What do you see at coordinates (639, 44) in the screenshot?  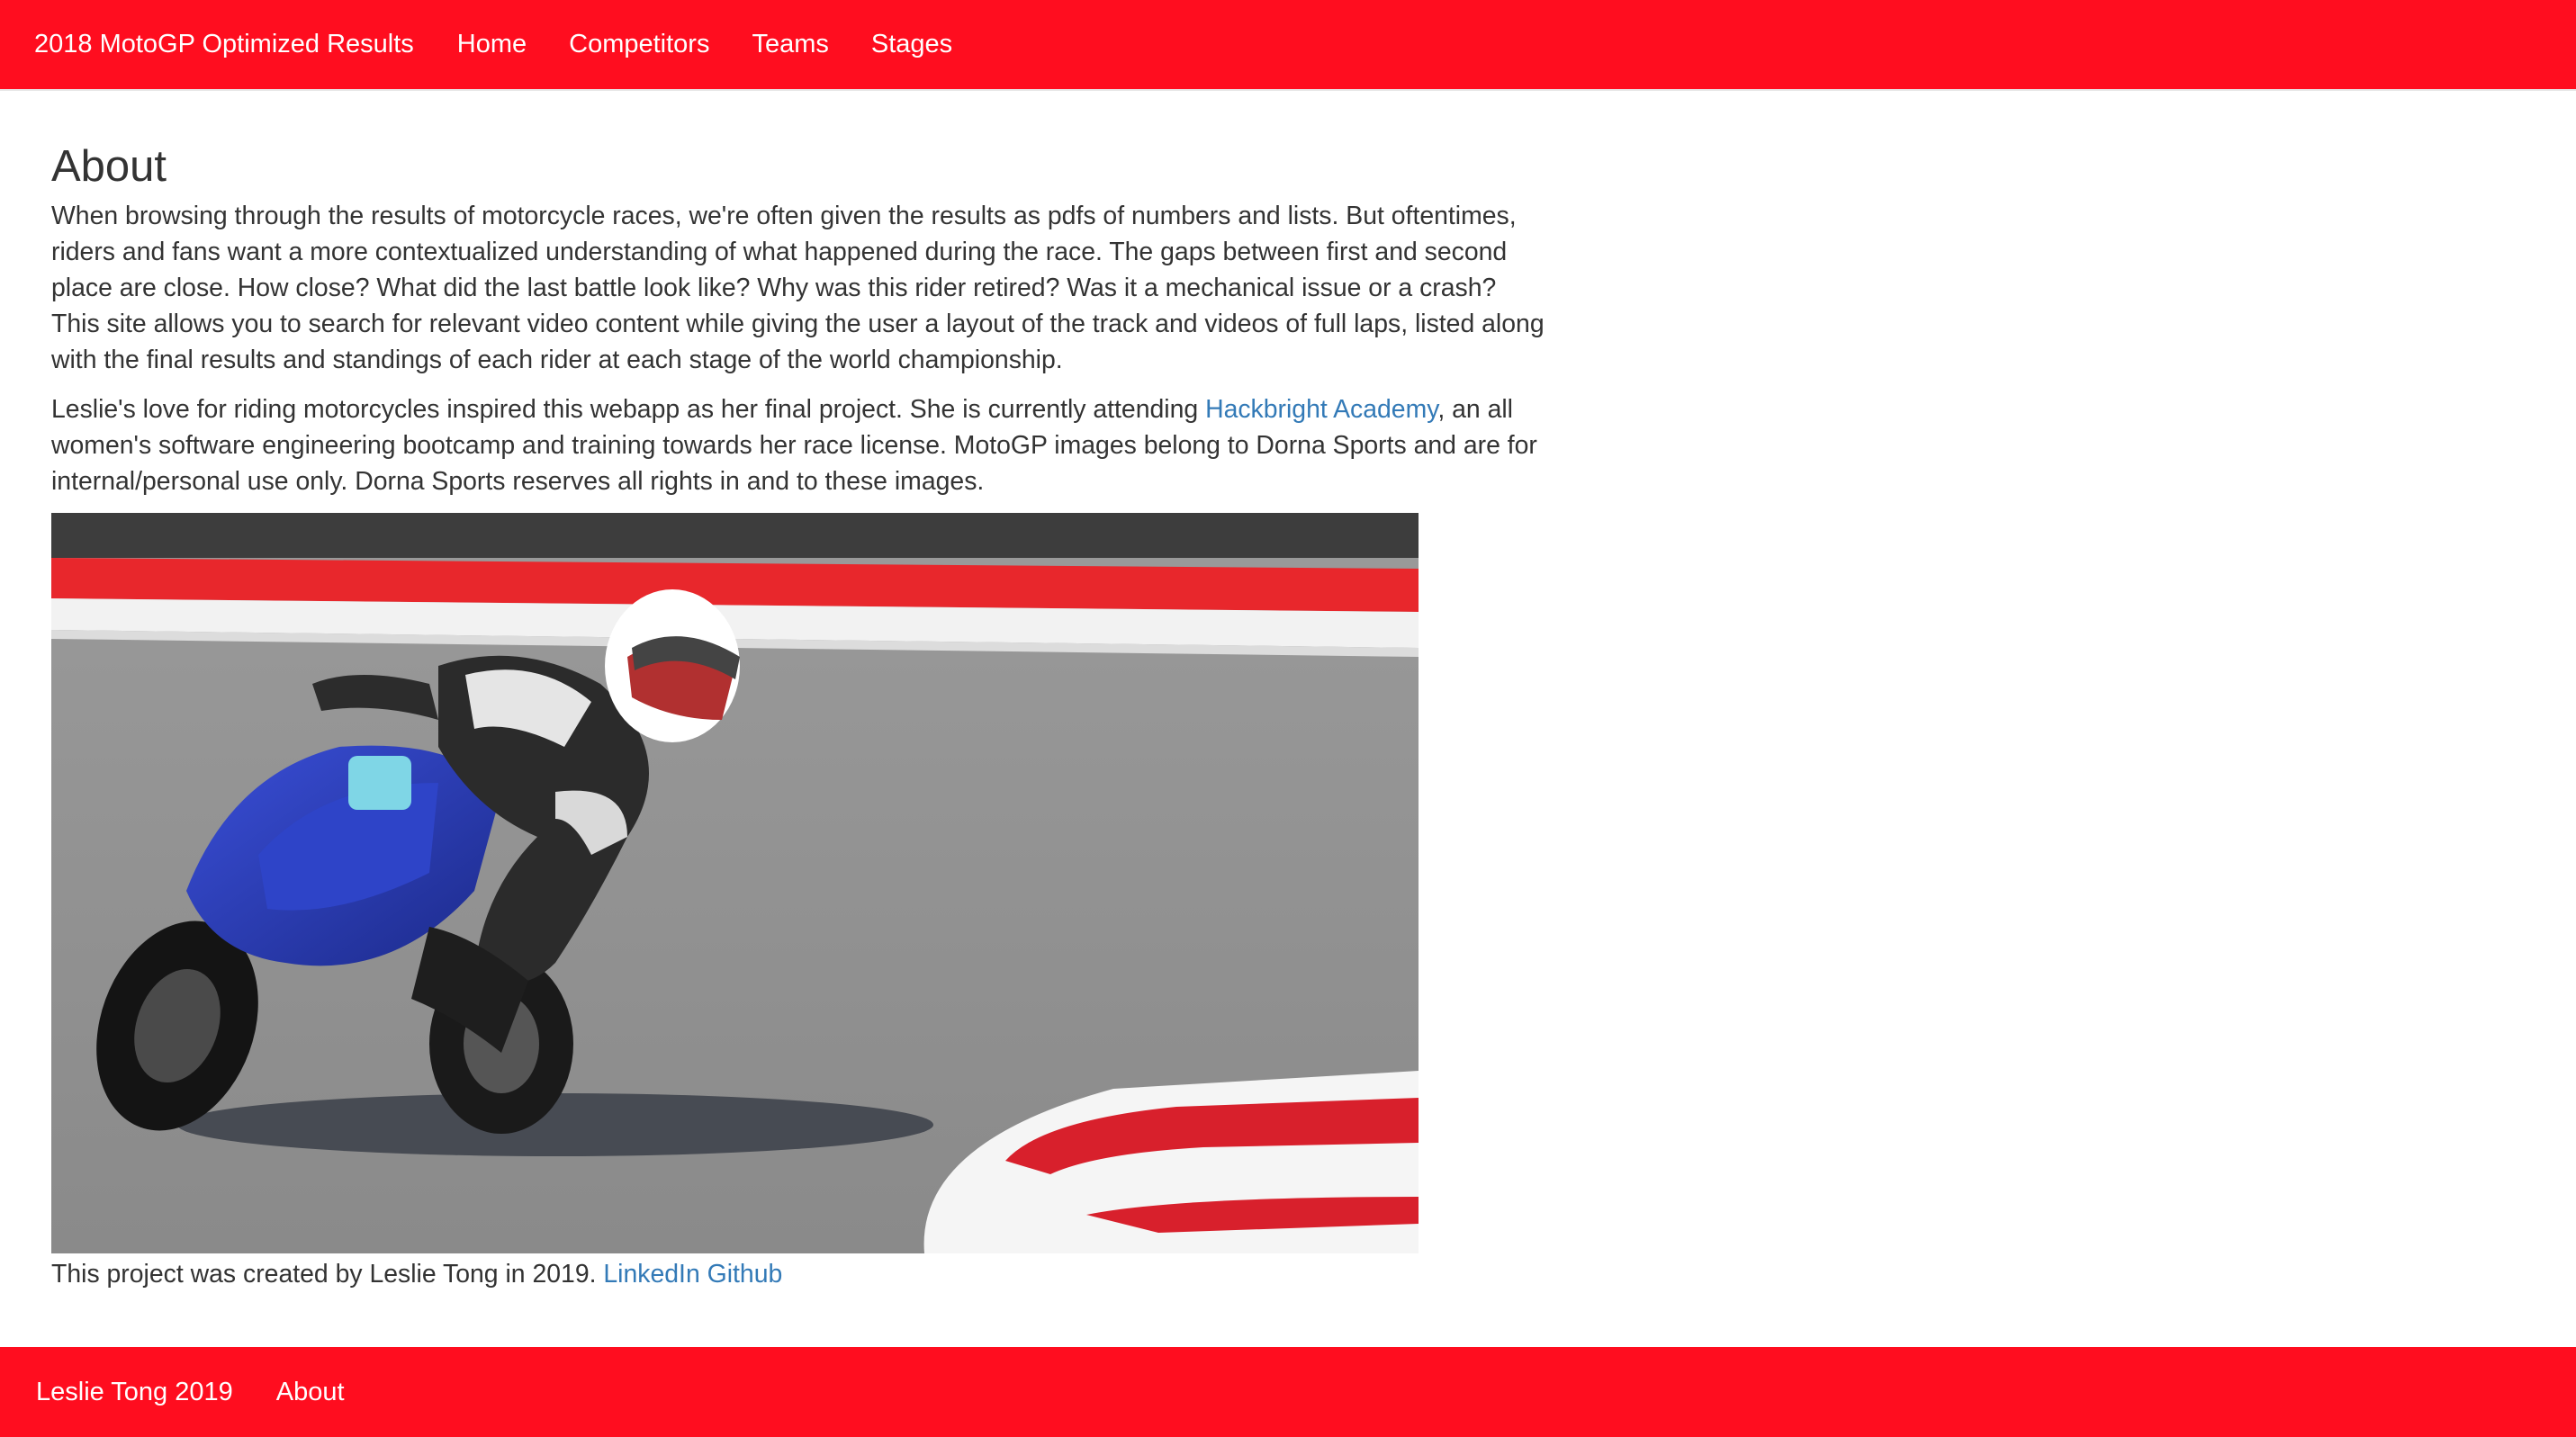 I see `nav-link-competitors: Competitors` at bounding box center [639, 44].